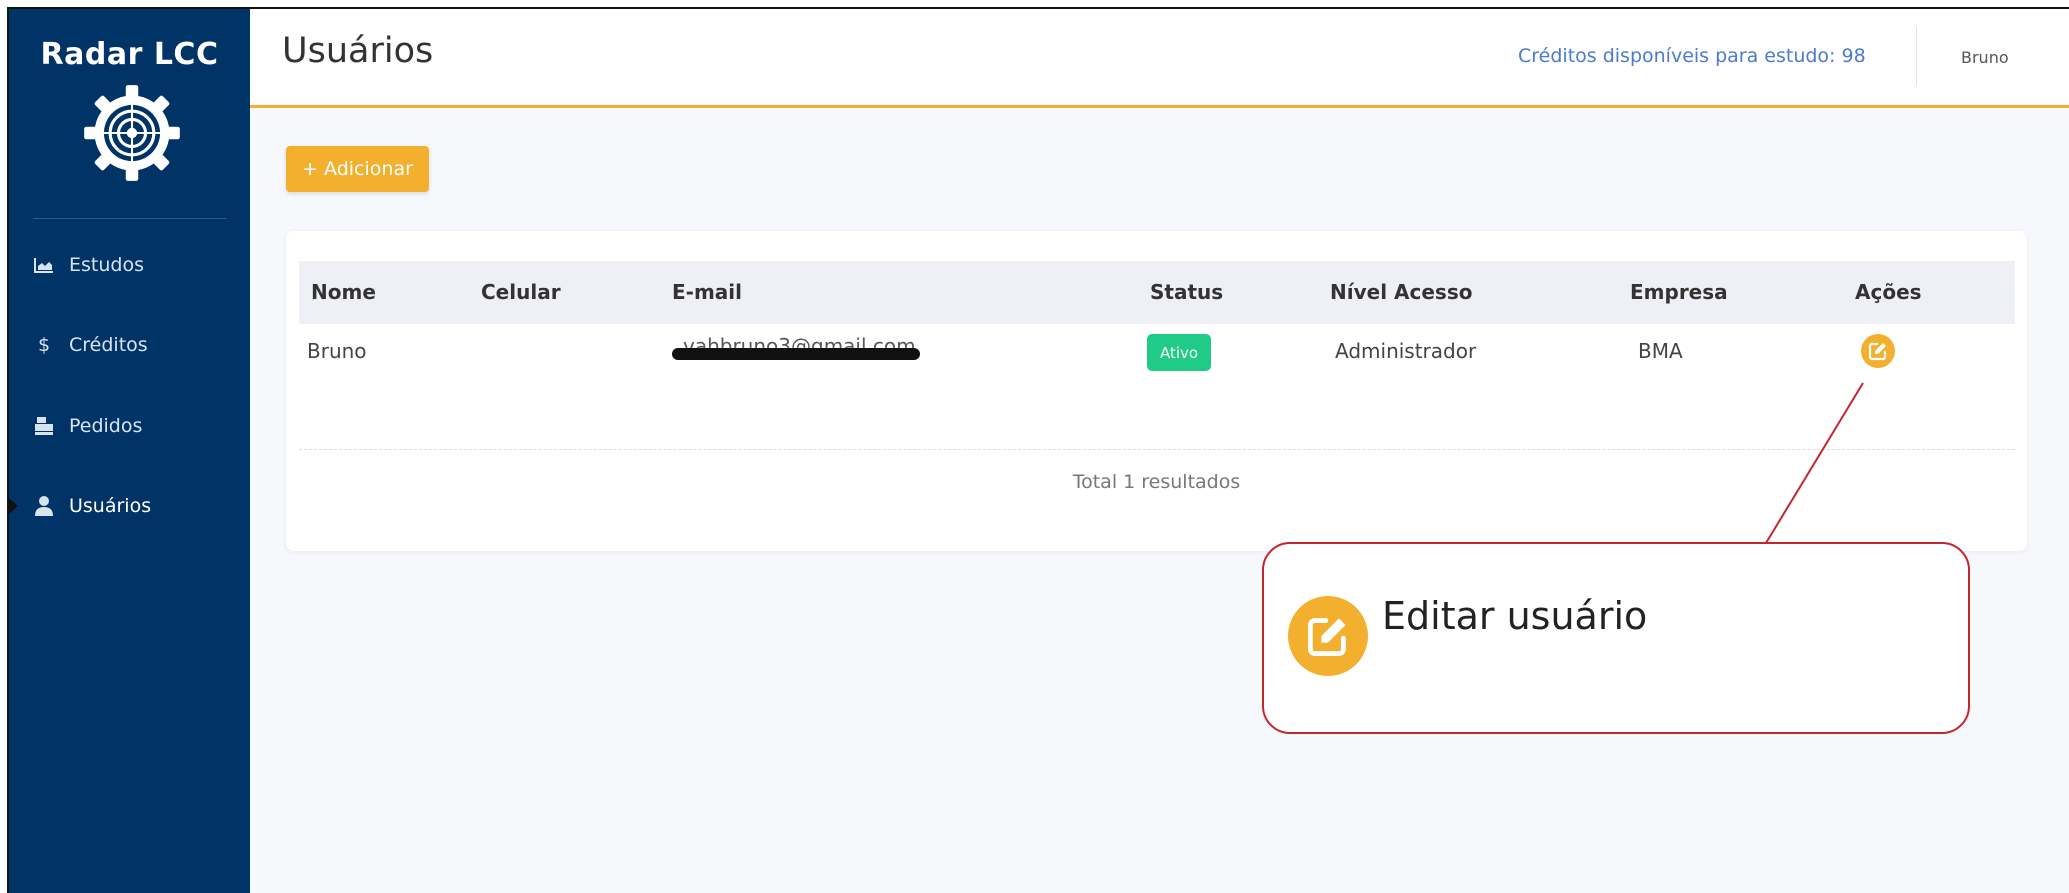 The height and width of the screenshot is (893, 2069). What do you see at coordinates (106, 265) in the screenshot?
I see `sidebar-item-label: Estudos` at bounding box center [106, 265].